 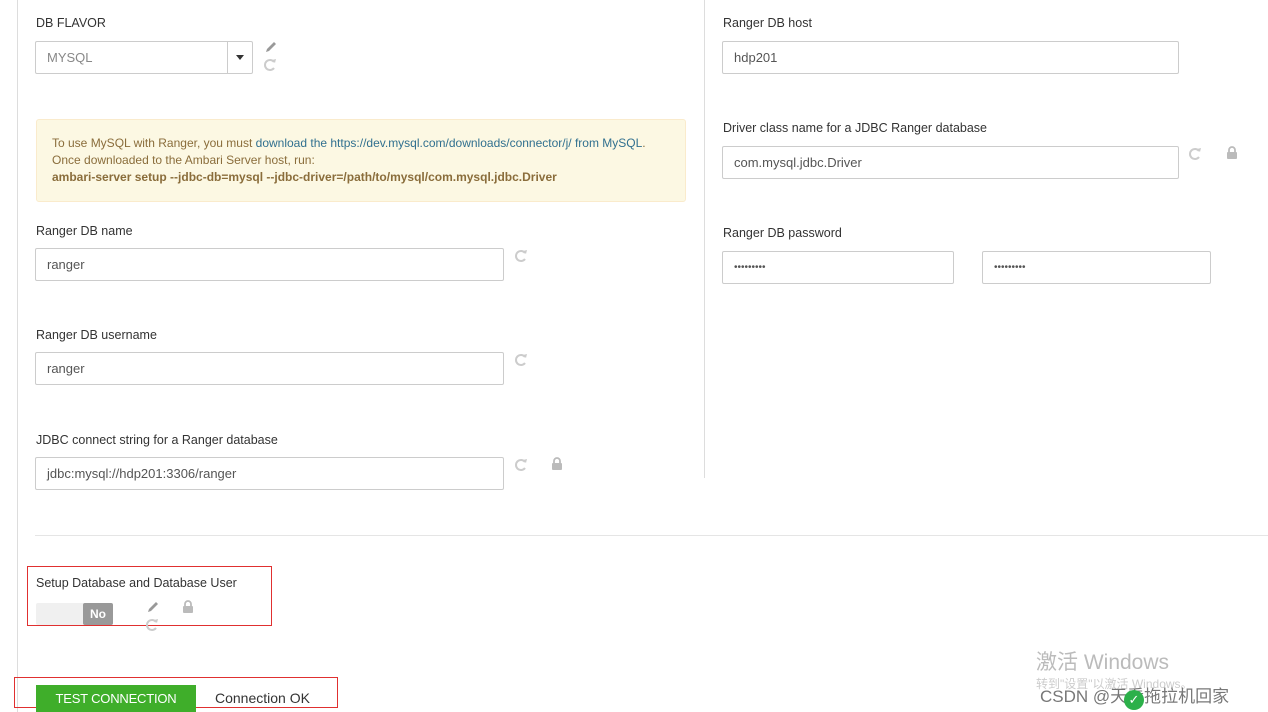 I want to click on db-flavor-value: MYSQL, so click(x=70, y=57).